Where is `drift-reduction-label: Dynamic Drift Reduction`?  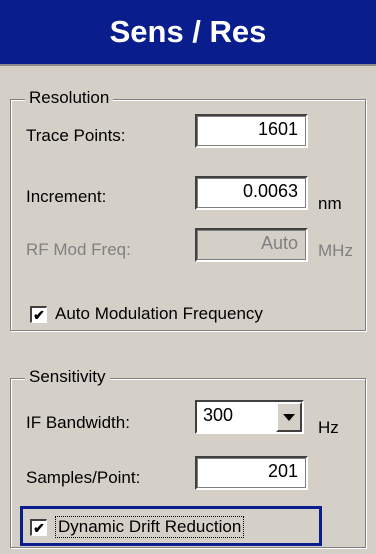 drift-reduction-label: Dynamic Drift Reduction is located at coordinates (150, 527).